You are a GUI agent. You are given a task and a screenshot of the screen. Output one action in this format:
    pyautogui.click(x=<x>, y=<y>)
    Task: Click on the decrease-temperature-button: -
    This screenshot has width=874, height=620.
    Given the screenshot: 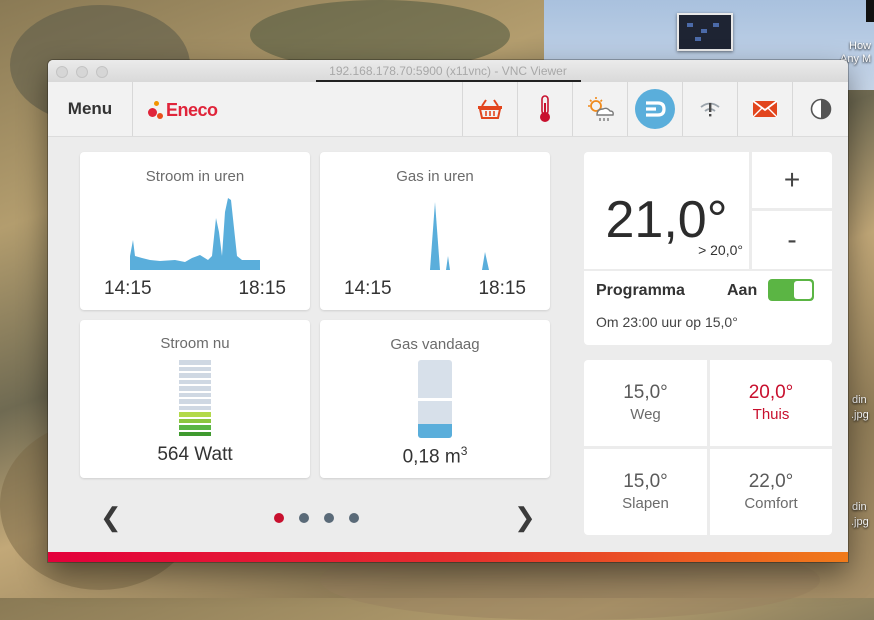 What is the action you would take?
    pyautogui.click(x=792, y=240)
    